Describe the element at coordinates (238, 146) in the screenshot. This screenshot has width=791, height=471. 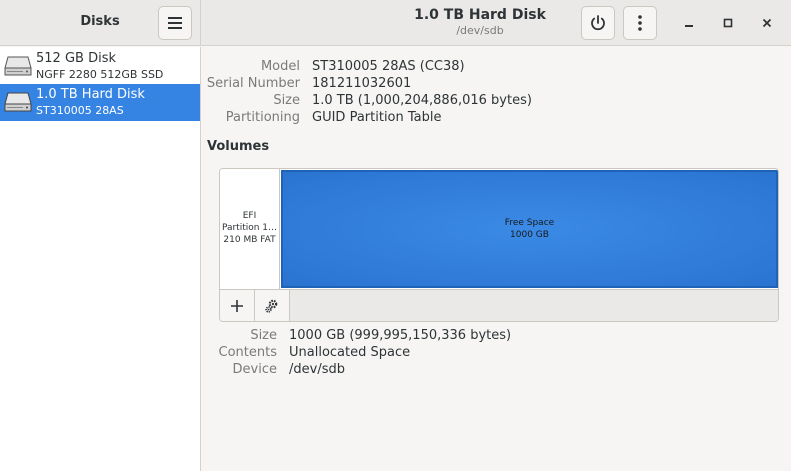
I see `volumes-heading: Volumes` at that location.